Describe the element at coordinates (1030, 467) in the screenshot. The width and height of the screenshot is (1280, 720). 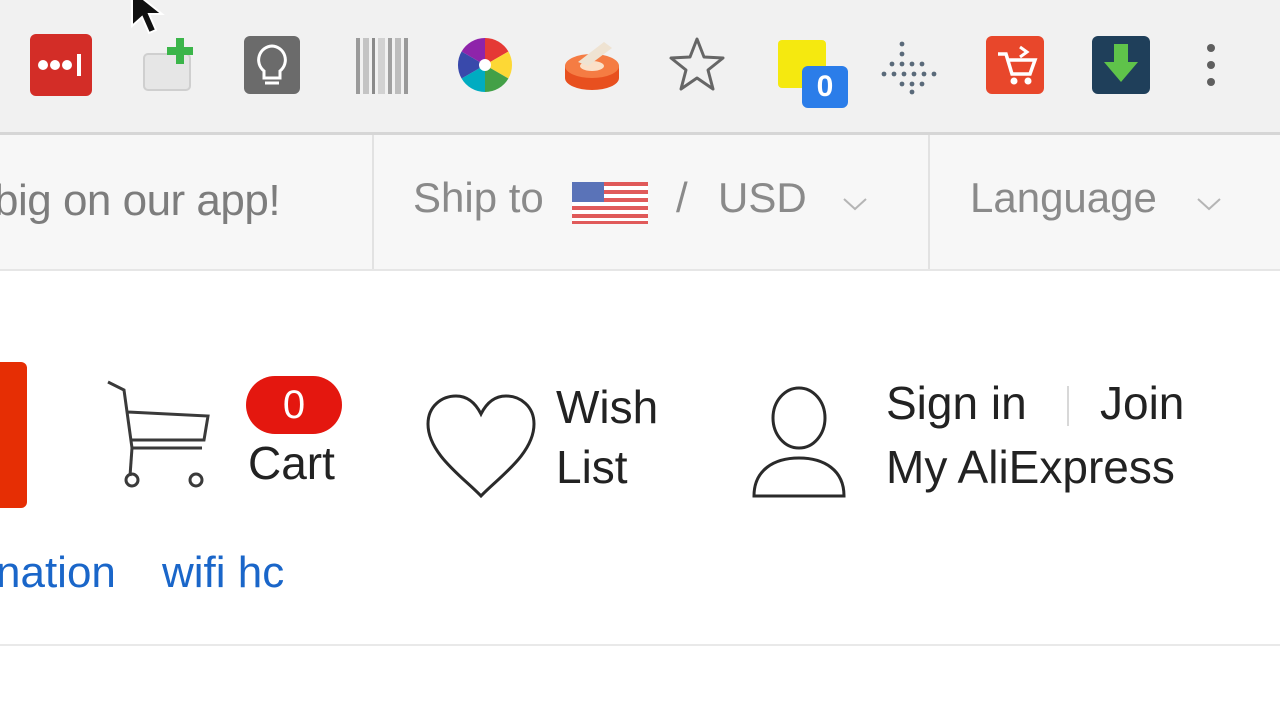
I see `my-aliexpress-link: My AliExpress` at that location.